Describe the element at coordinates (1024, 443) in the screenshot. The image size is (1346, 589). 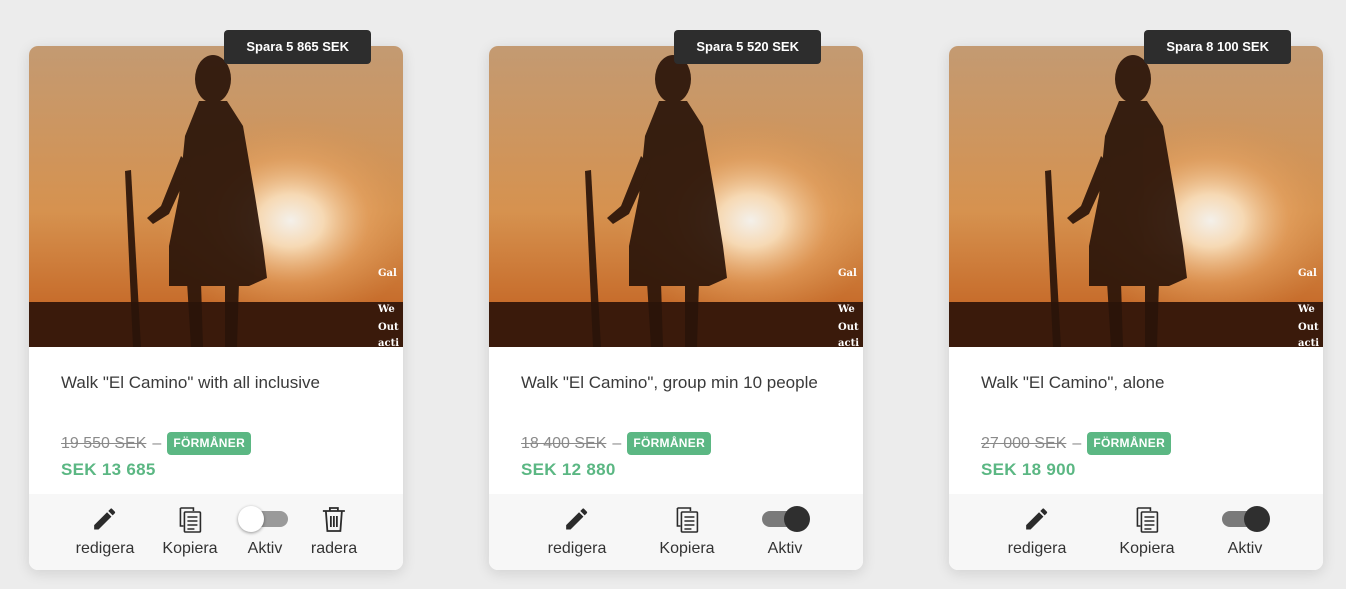
I see `original-price: 27 000 SEK` at that location.